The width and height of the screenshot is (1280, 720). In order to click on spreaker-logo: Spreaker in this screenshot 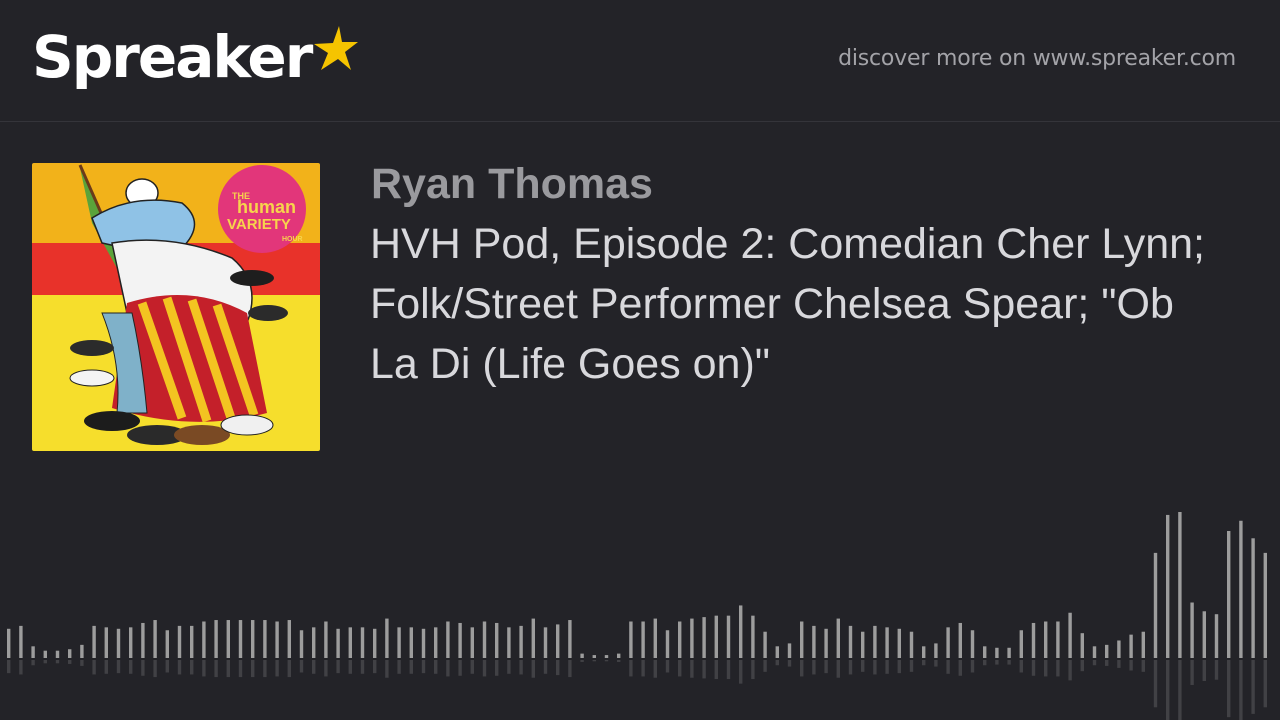, I will do `click(195, 62)`.